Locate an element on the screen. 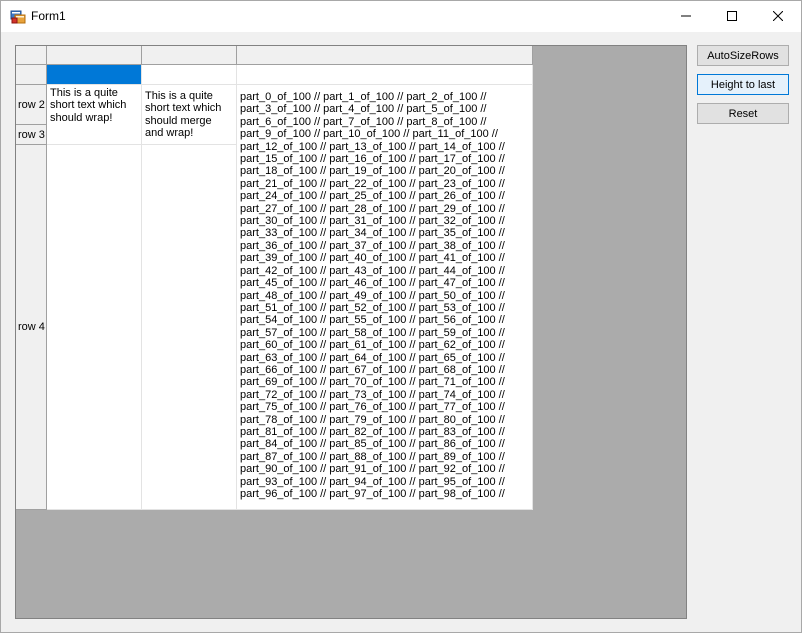 This screenshot has width=802, height=633. autosize-rows-button: AutoSizeRows is located at coordinates (743, 55).